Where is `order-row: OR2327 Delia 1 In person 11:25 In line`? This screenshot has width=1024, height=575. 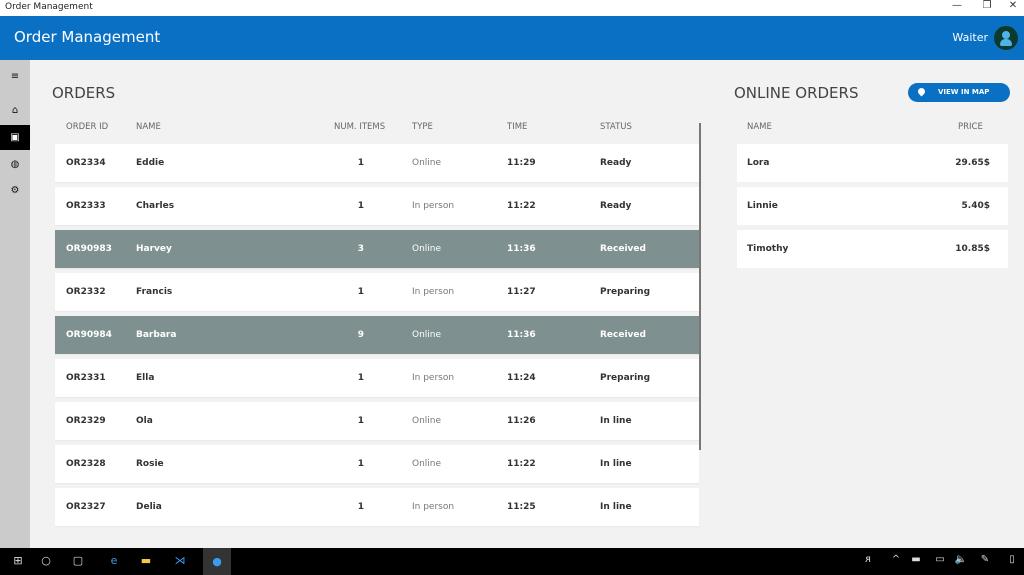
order-row: OR2327 Delia 1 In person 11:25 In line is located at coordinates (377, 507).